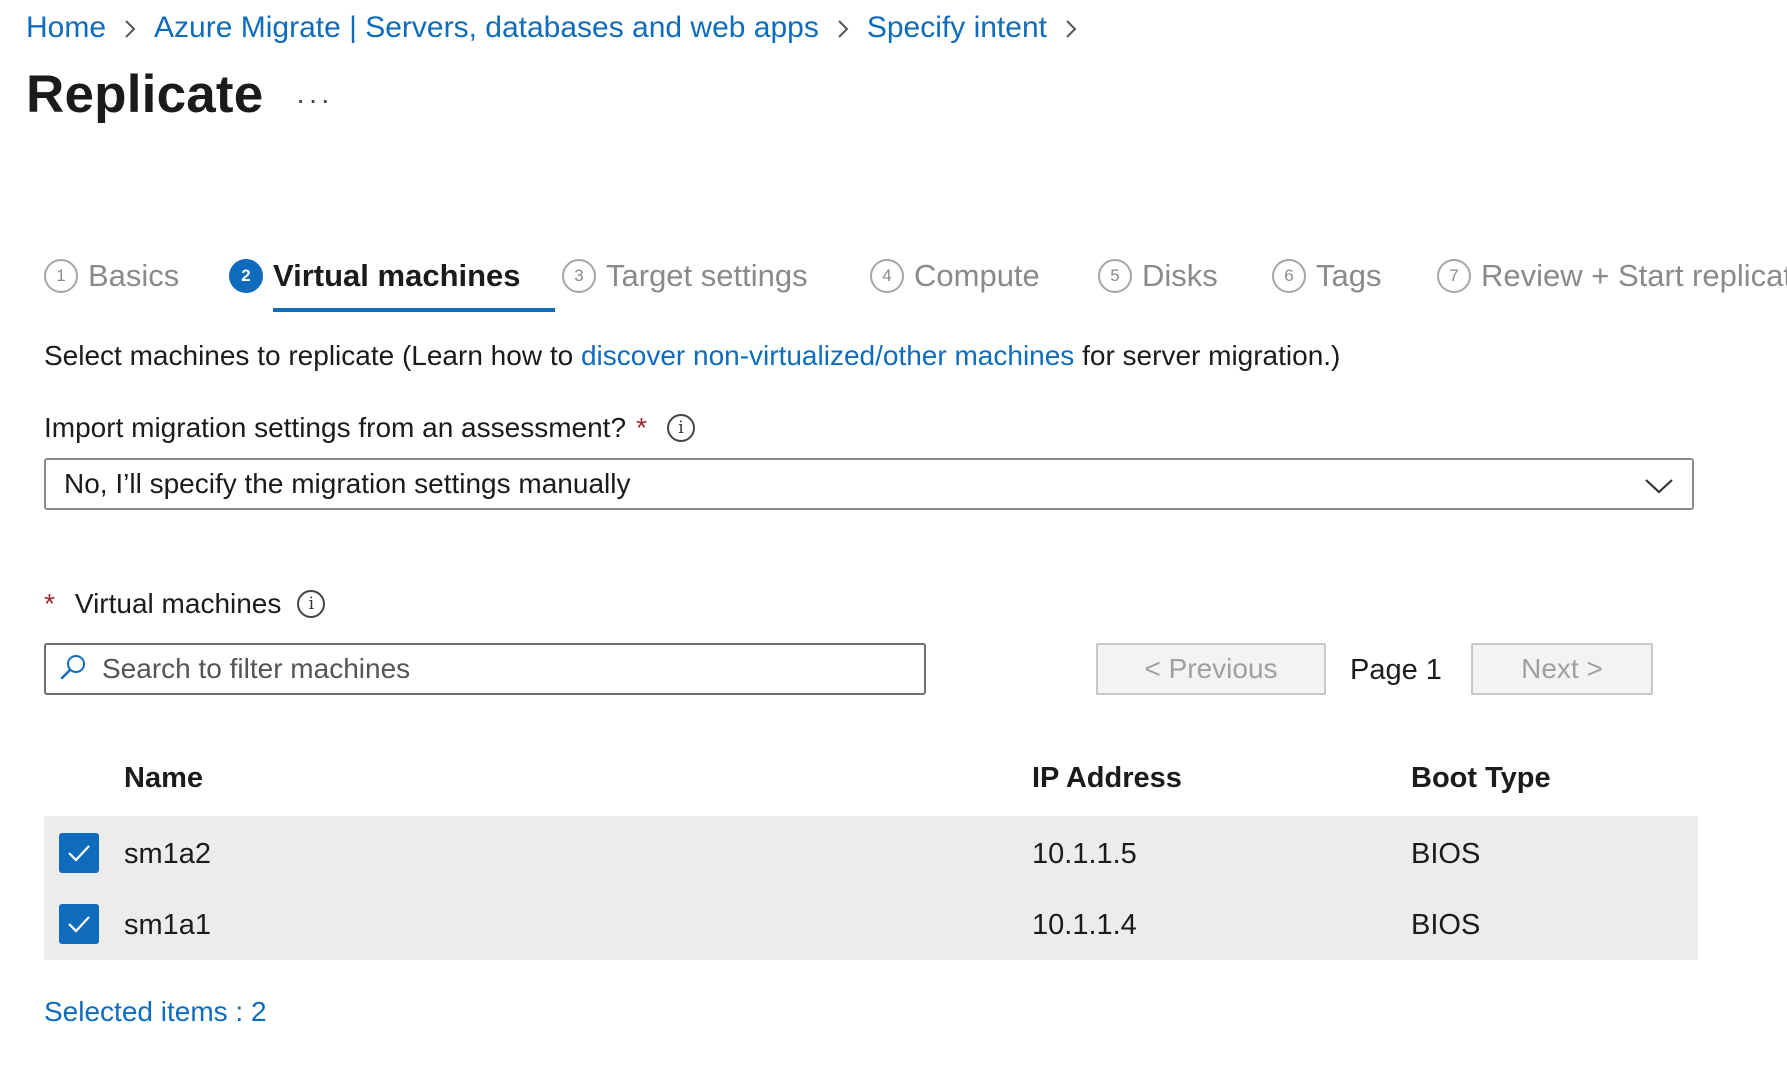 Image resolution: width=1787 pixels, height=1081 pixels. What do you see at coordinates (827, 355) in the screenshot?
I see `discover-machines-link: discover non-virtualized/other machines` at bounding box center [827, 355].